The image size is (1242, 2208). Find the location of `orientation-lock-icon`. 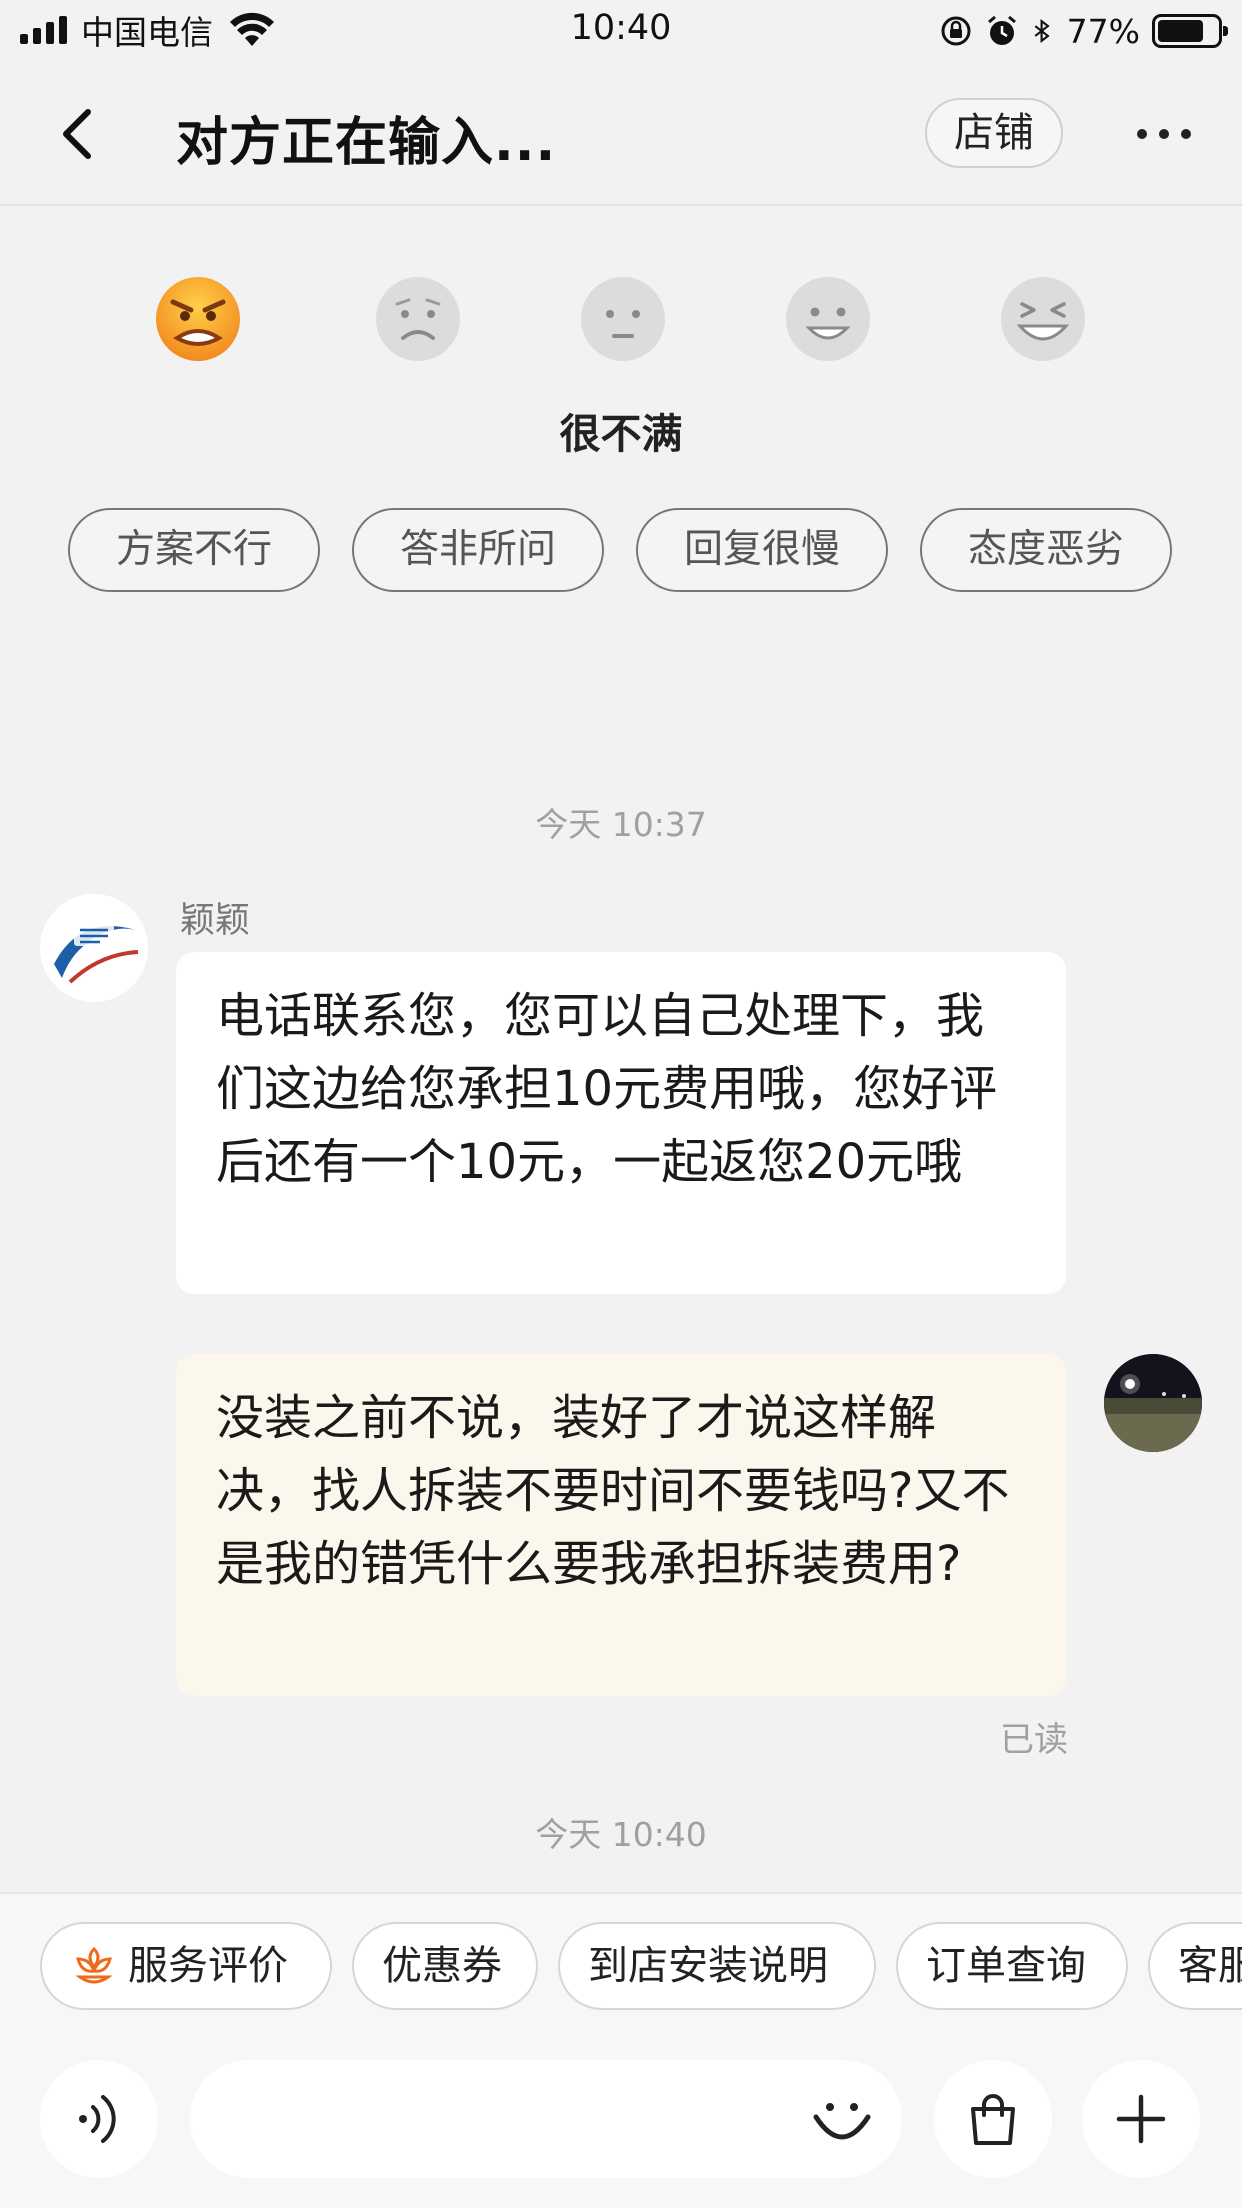

orientation-lock-icon is located at coordinates (956, 31).